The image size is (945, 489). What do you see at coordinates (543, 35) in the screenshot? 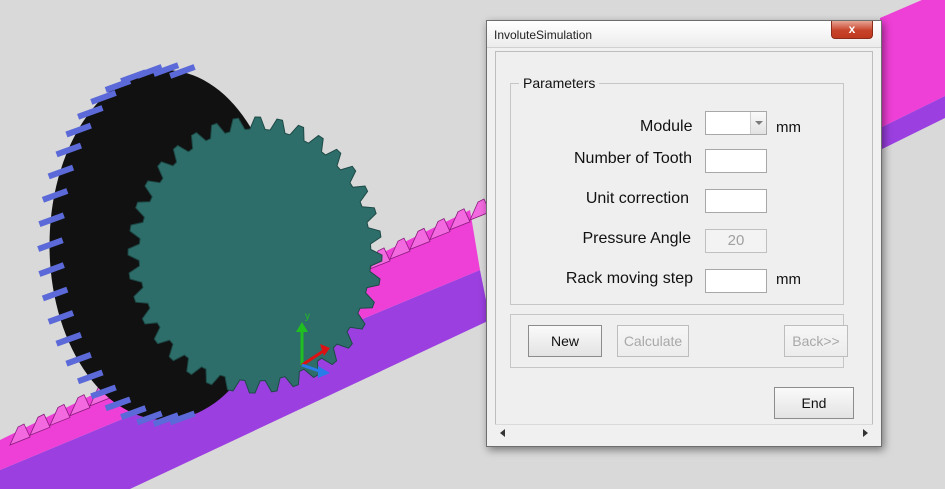
I see `window-title: InvoluteSimulation` at bounding box center [543, 35].